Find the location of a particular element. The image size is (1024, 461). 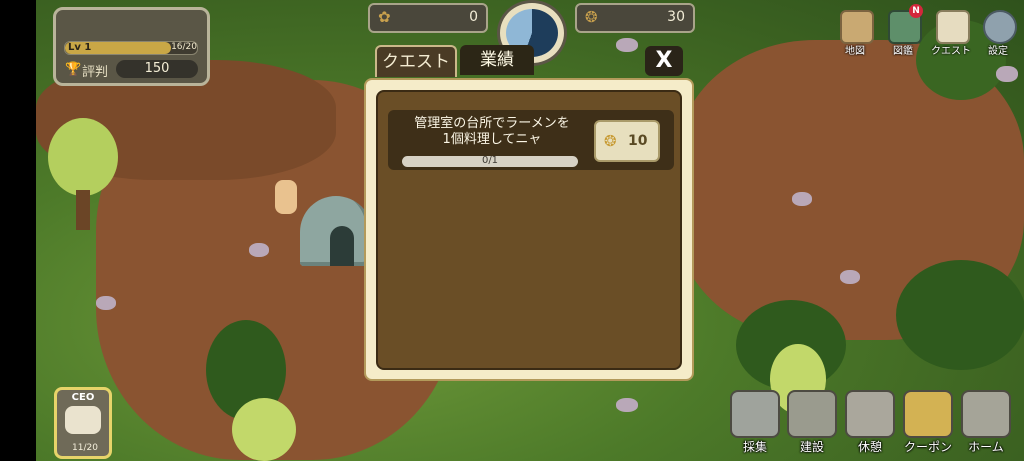

encyclopedia-label: 図鑑 is located at coordinates (903, 51).